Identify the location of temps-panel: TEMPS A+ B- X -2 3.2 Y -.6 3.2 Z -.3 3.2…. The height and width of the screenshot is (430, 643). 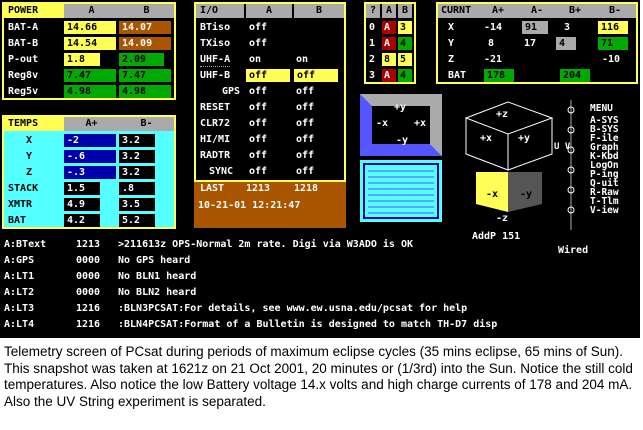
(89, 172).